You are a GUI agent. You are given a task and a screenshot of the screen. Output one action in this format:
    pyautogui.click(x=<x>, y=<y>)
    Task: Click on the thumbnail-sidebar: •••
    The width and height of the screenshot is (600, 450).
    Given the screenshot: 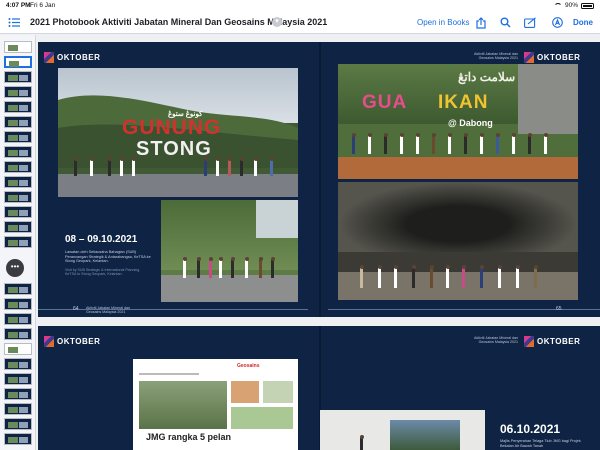 What is the action you would take?
    pyautogui.click(x=18, y=242)
    